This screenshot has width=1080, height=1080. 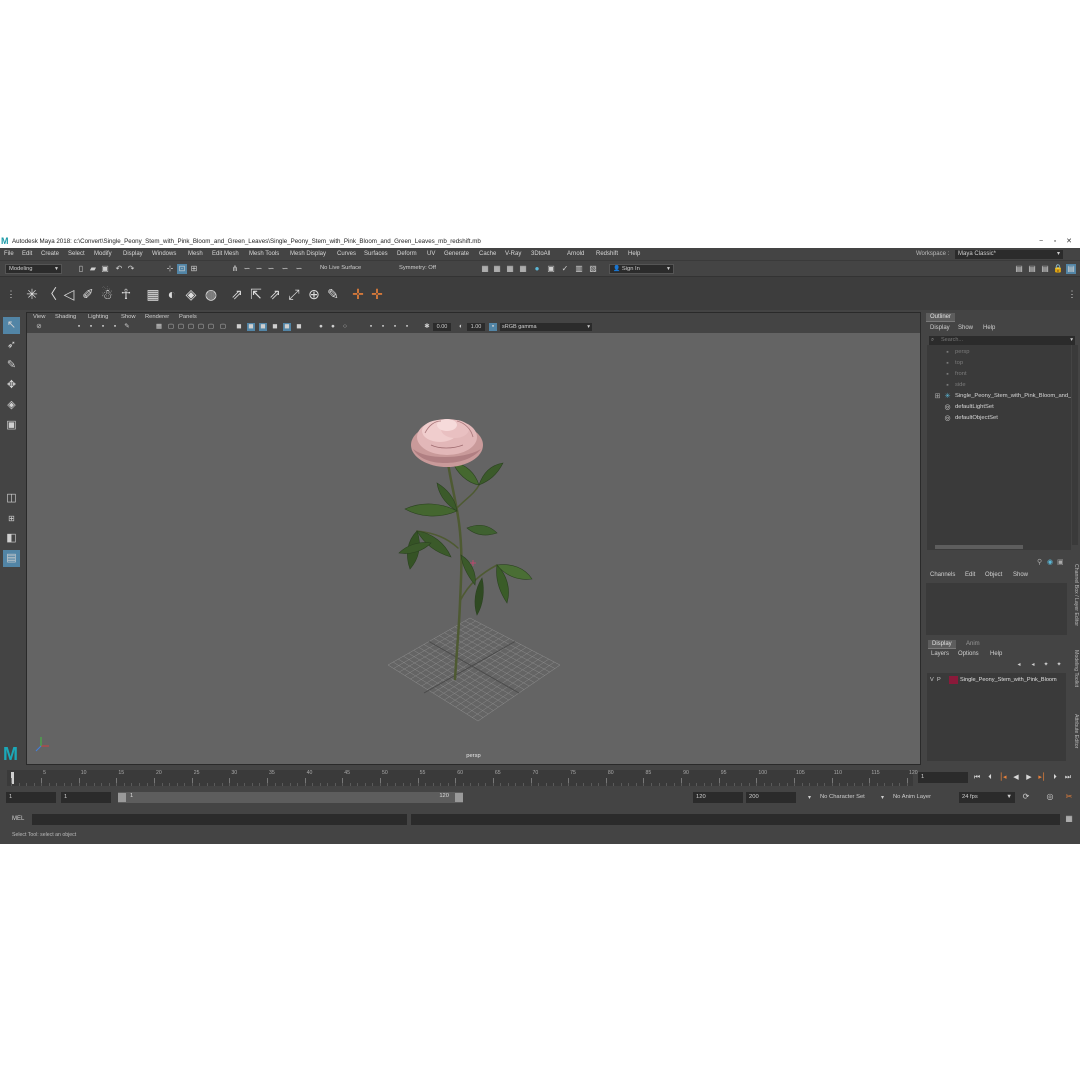 What do you see at coordinates (290, 797) in the screenshot?
I see `range-slider: 1 120` at bounding box center [290, 797].